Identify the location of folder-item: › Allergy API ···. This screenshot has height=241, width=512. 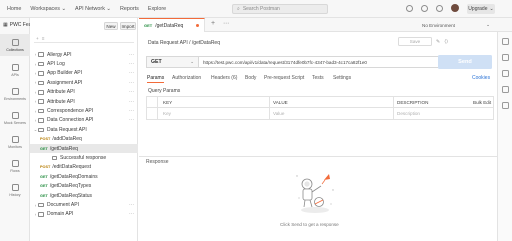
(84, 54).